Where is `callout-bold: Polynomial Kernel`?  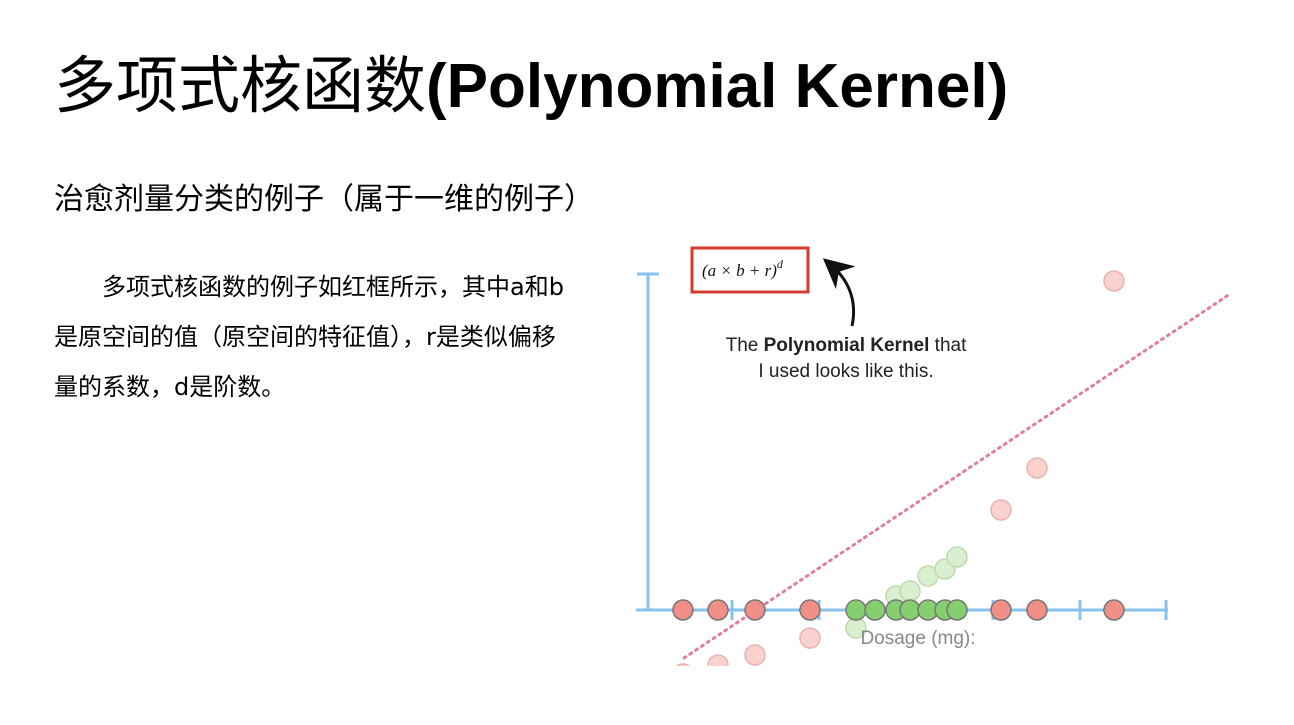
callout-bold: Polynomial Kernel is located at coordinates (847, 345).